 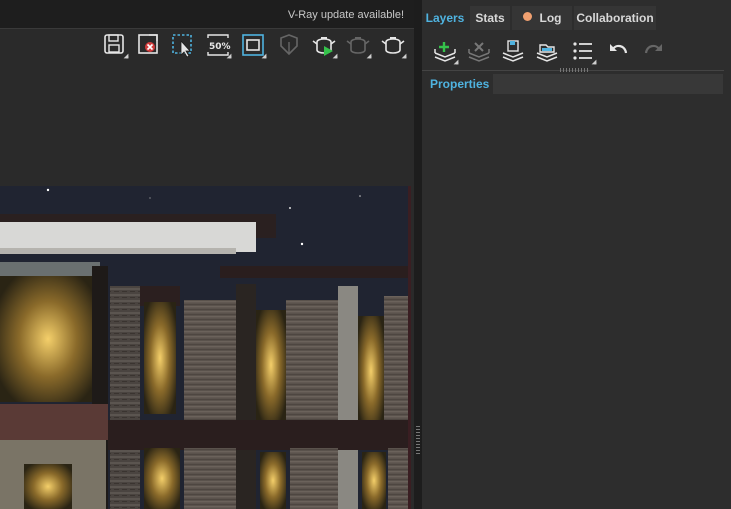 What do you see at coordinates (527, 17) in the screenshot?
I see `log-status-icon` at bounding box center [527, 17].